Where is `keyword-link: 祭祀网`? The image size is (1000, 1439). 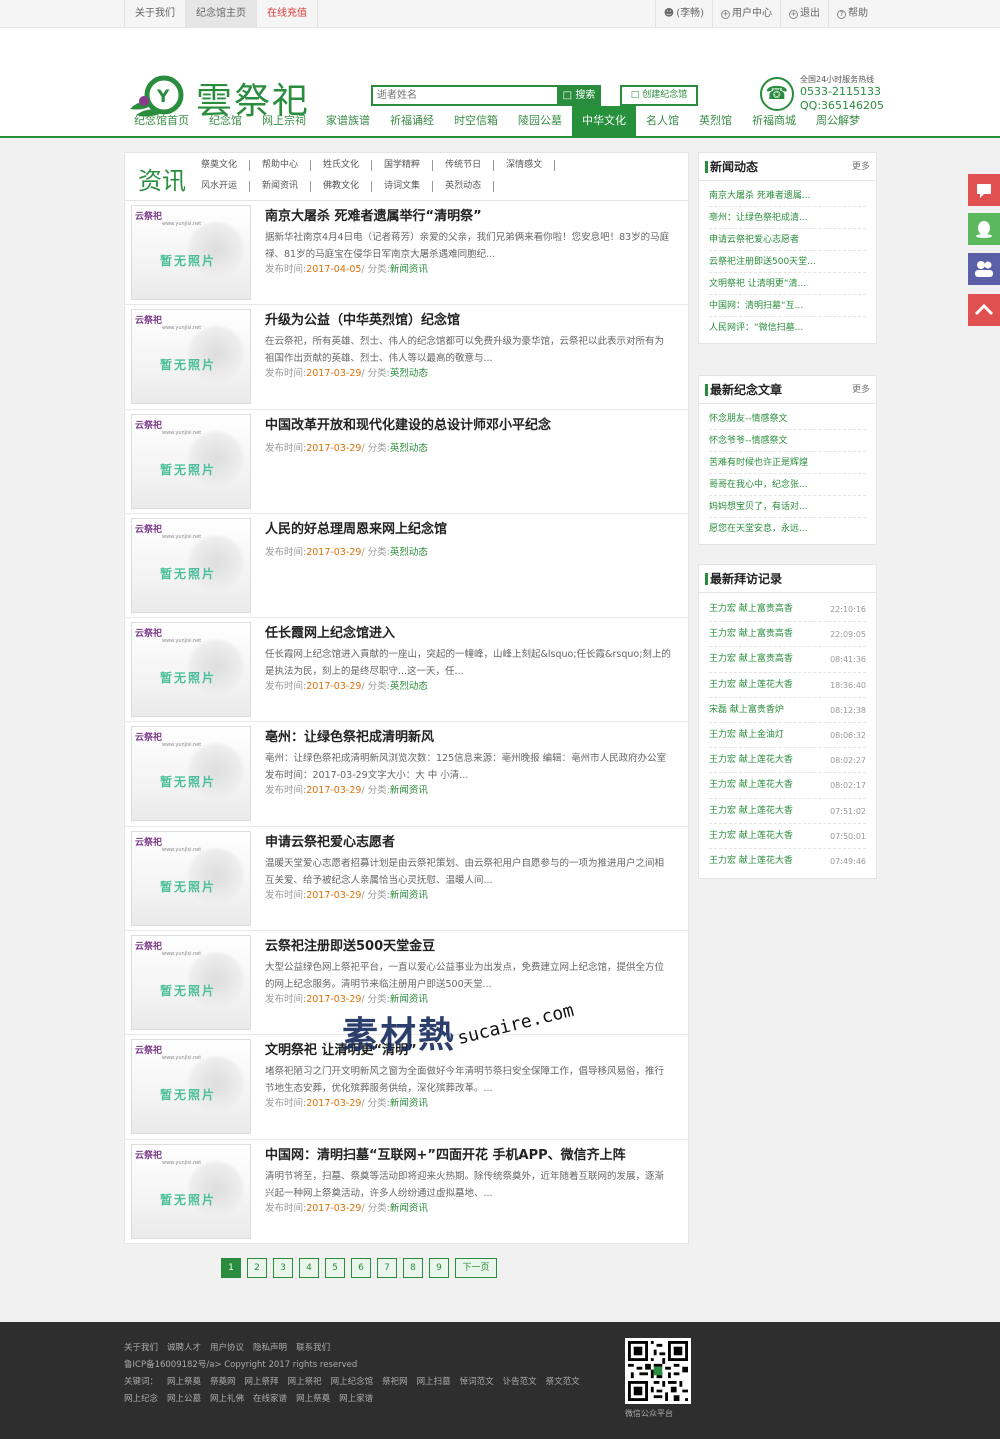 keyword-link: 祭祀网 is located at coordinates (395, 1382).